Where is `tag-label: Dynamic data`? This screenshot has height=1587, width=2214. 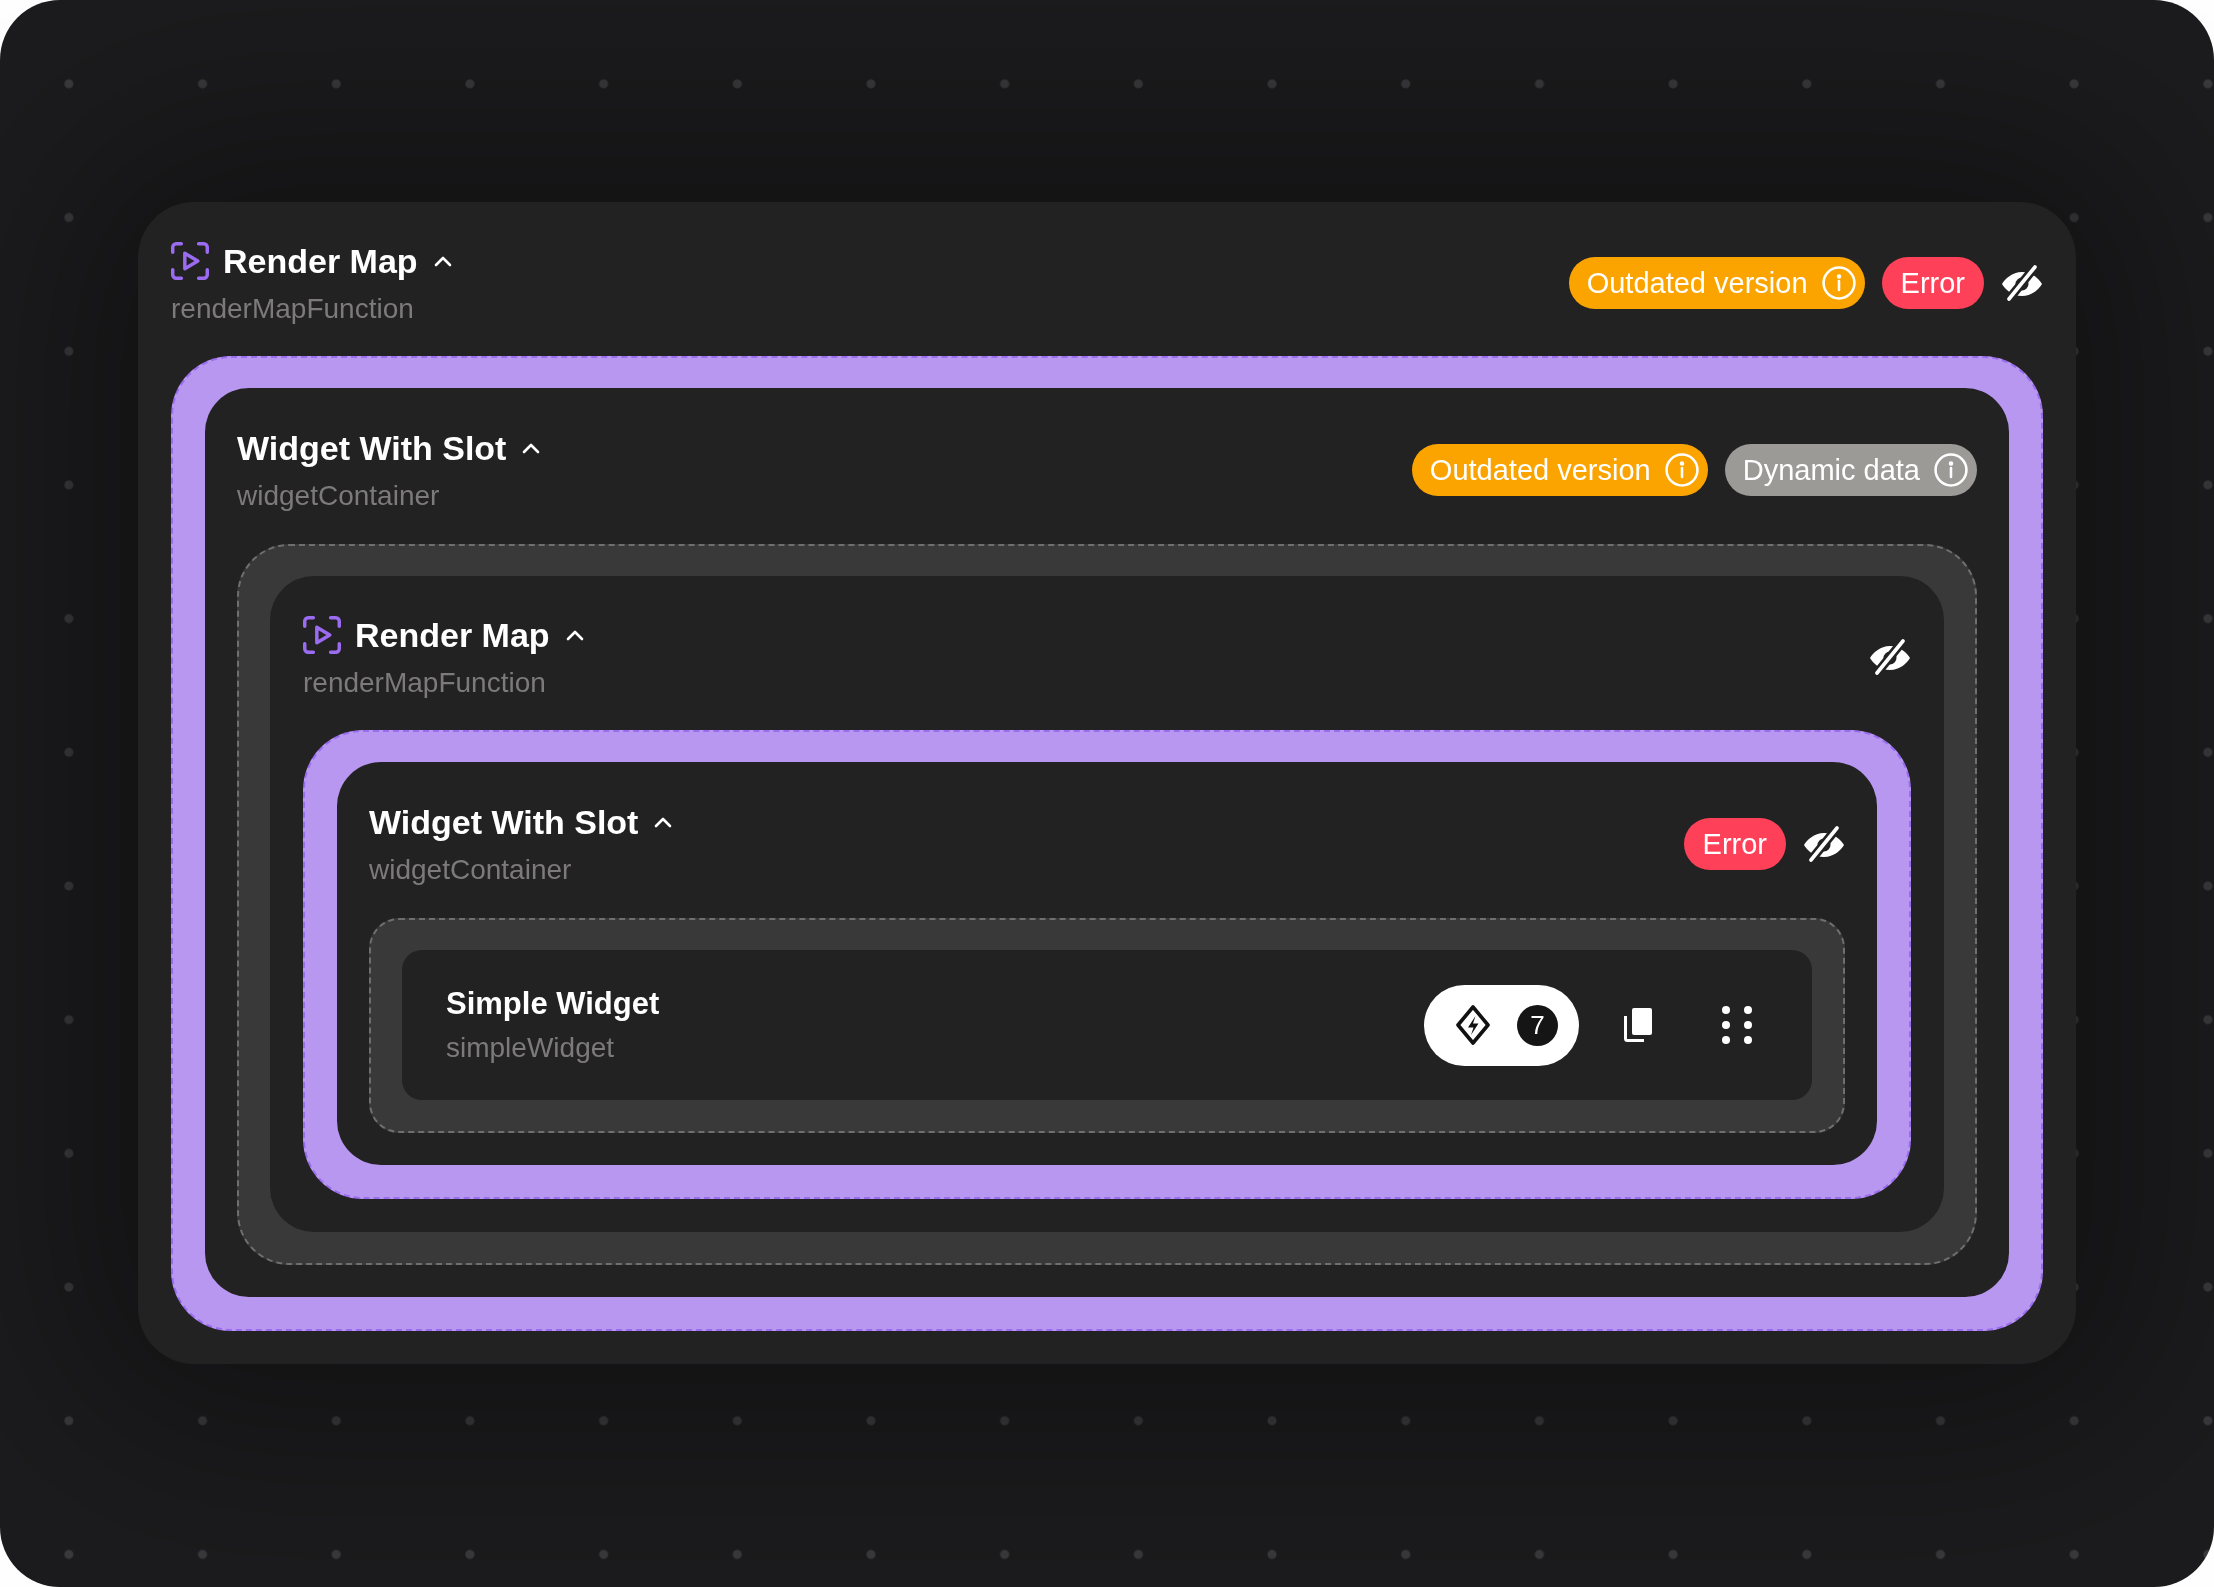
tag-label: Dynamic data is located at coordinates (1831, 470).